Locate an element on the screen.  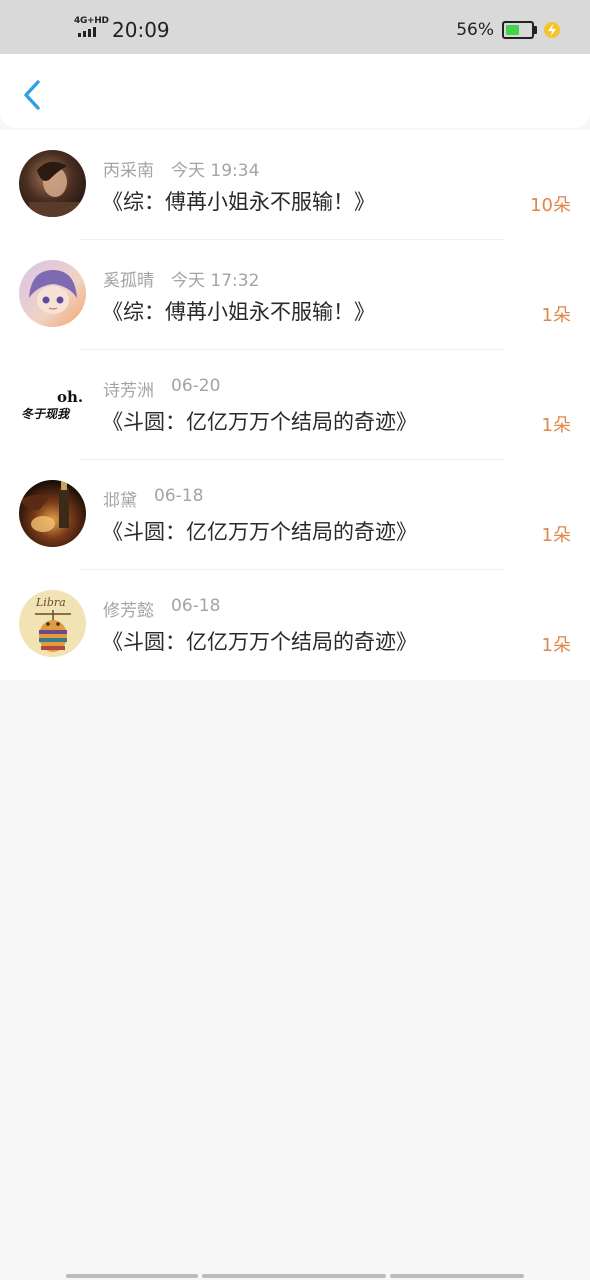
list-item: 奚孤晴 今天 17:32 《综：傅苒小姐永不服输！》 1朵 is located at coordinates (295, 295).